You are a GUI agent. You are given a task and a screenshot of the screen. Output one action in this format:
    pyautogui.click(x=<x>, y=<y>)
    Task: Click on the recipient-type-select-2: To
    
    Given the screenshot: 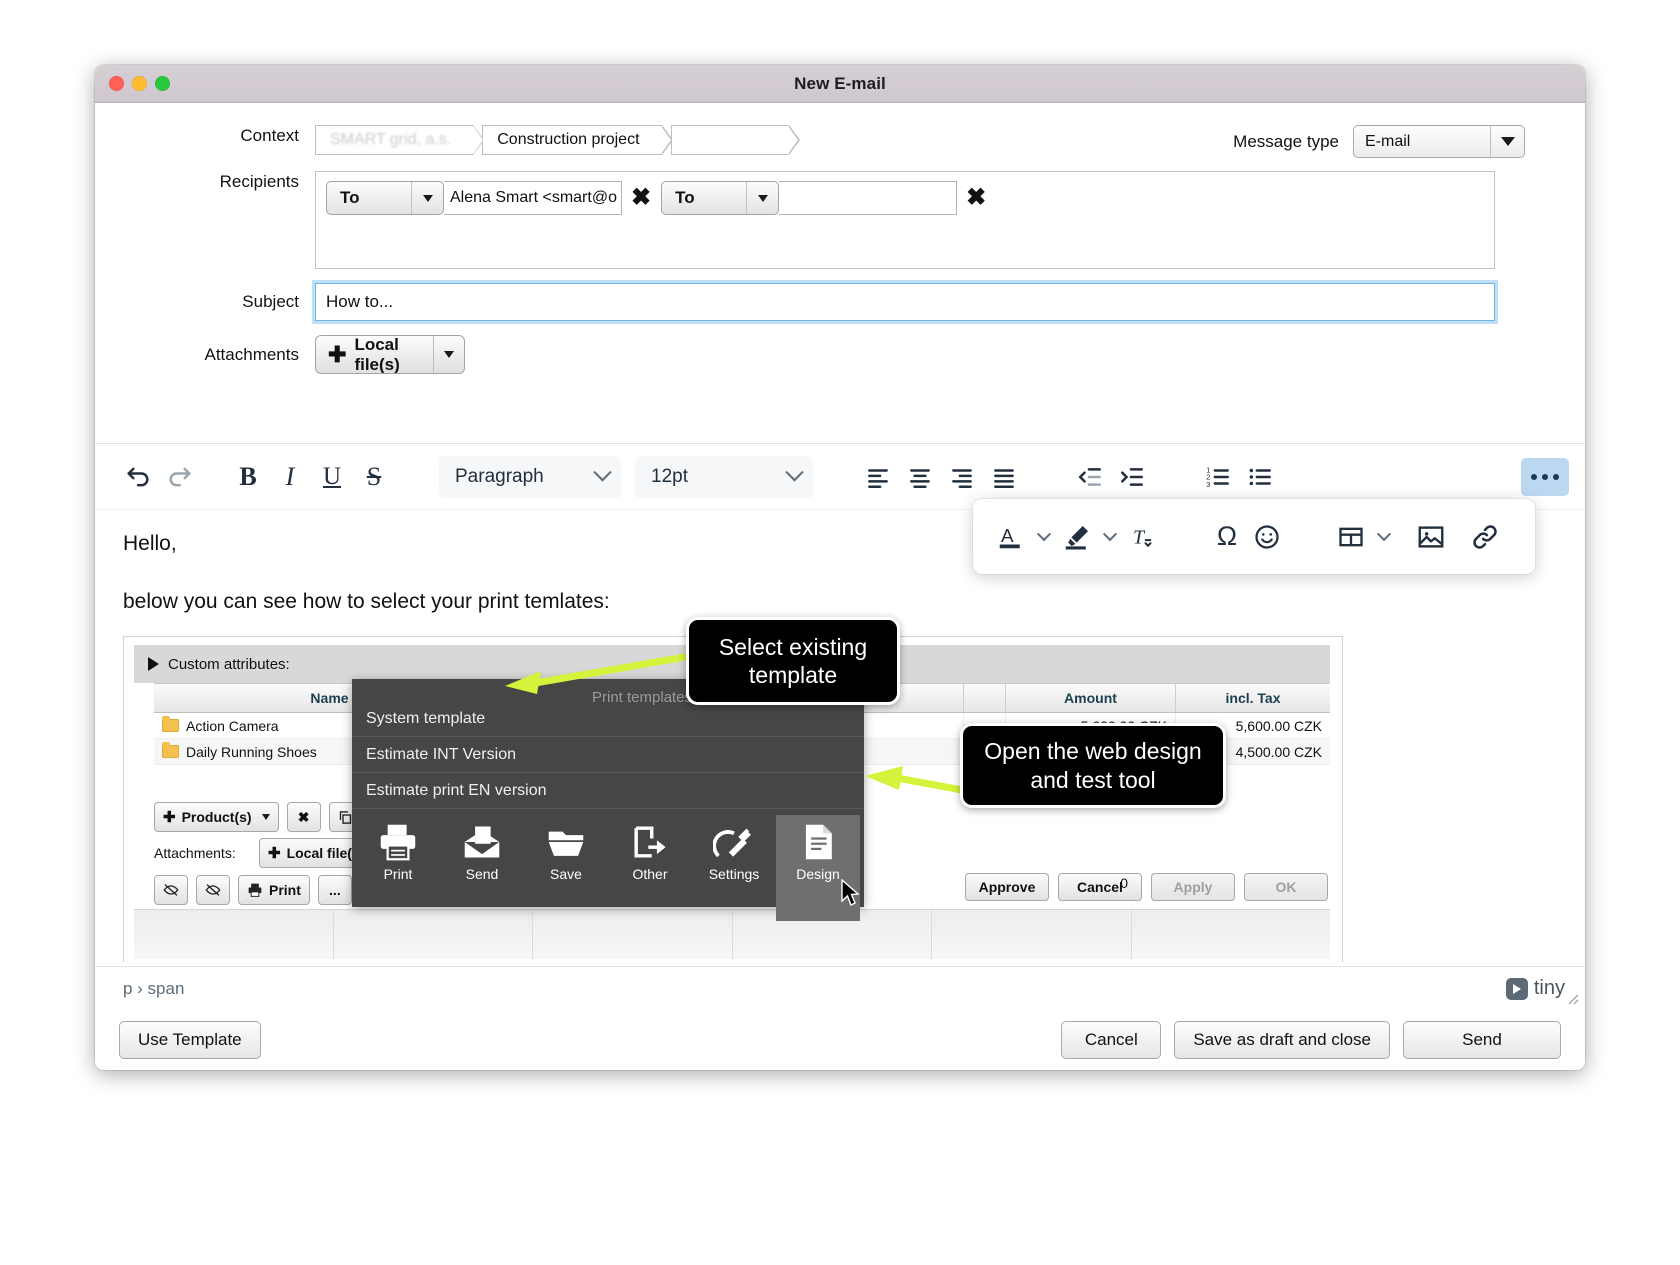 What is the action you would take?
    pyautogui.click(x=720, y=198)
    